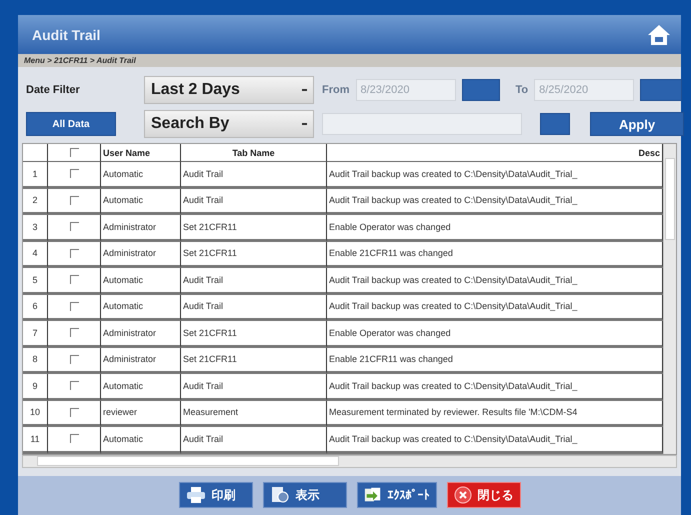 The image size is (691, 515). I want to click on search-field, so click(422, 124).